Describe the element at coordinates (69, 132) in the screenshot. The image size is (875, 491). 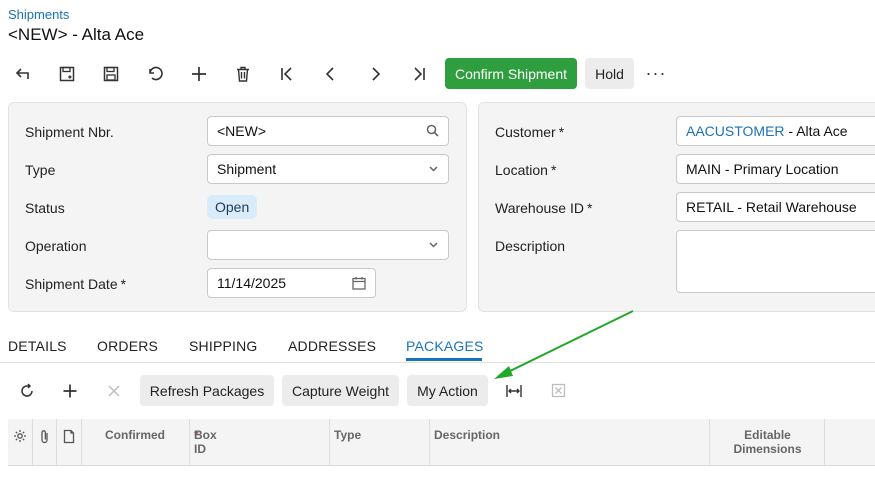
I see `shipment-nbr-label: Shipment Nbr.` at that location.